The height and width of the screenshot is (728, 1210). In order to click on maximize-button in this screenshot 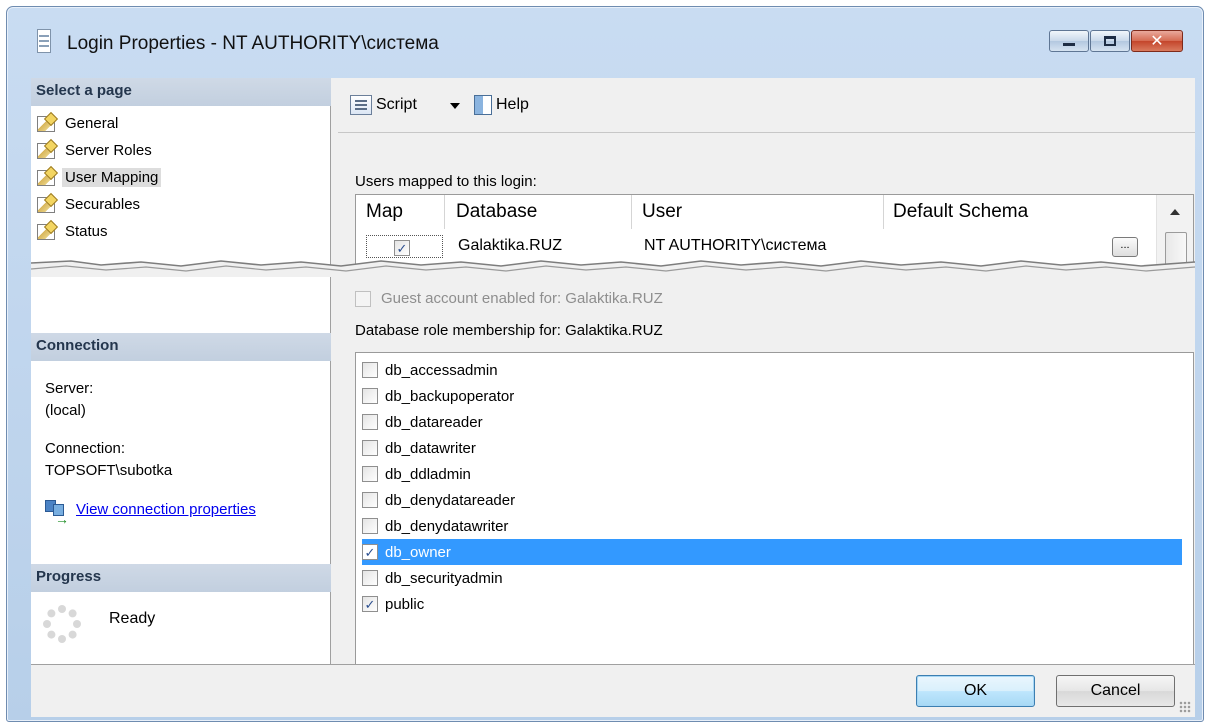, I will do `click(1110, 41)`.